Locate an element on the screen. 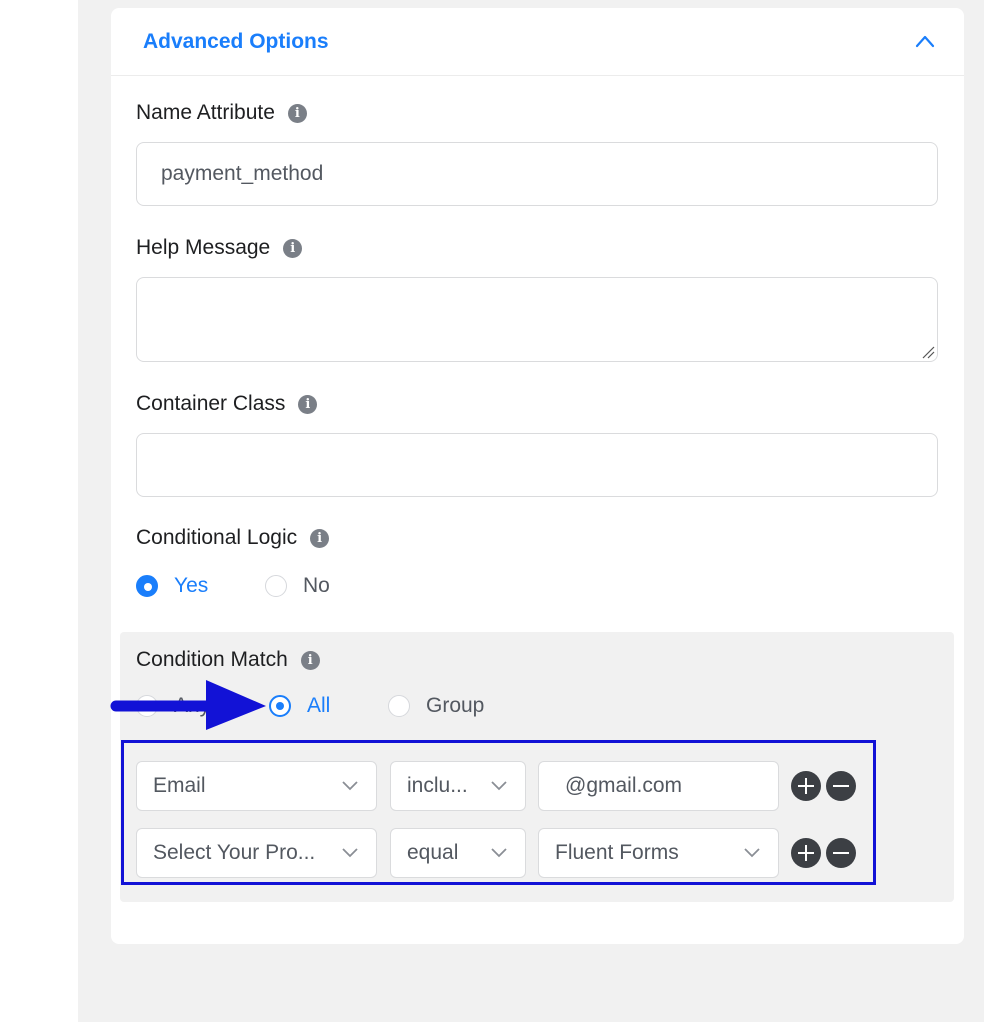  container-class-label: Container Class i is located at coordinates (227, 404).